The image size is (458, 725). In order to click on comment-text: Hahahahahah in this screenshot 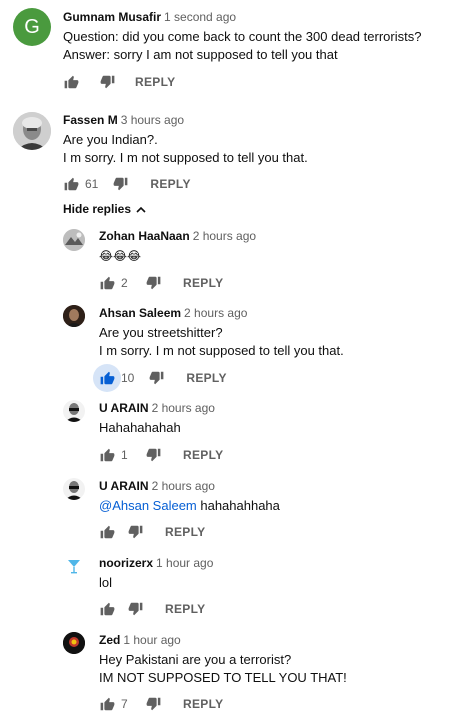, I will do `click(140, 428)`.